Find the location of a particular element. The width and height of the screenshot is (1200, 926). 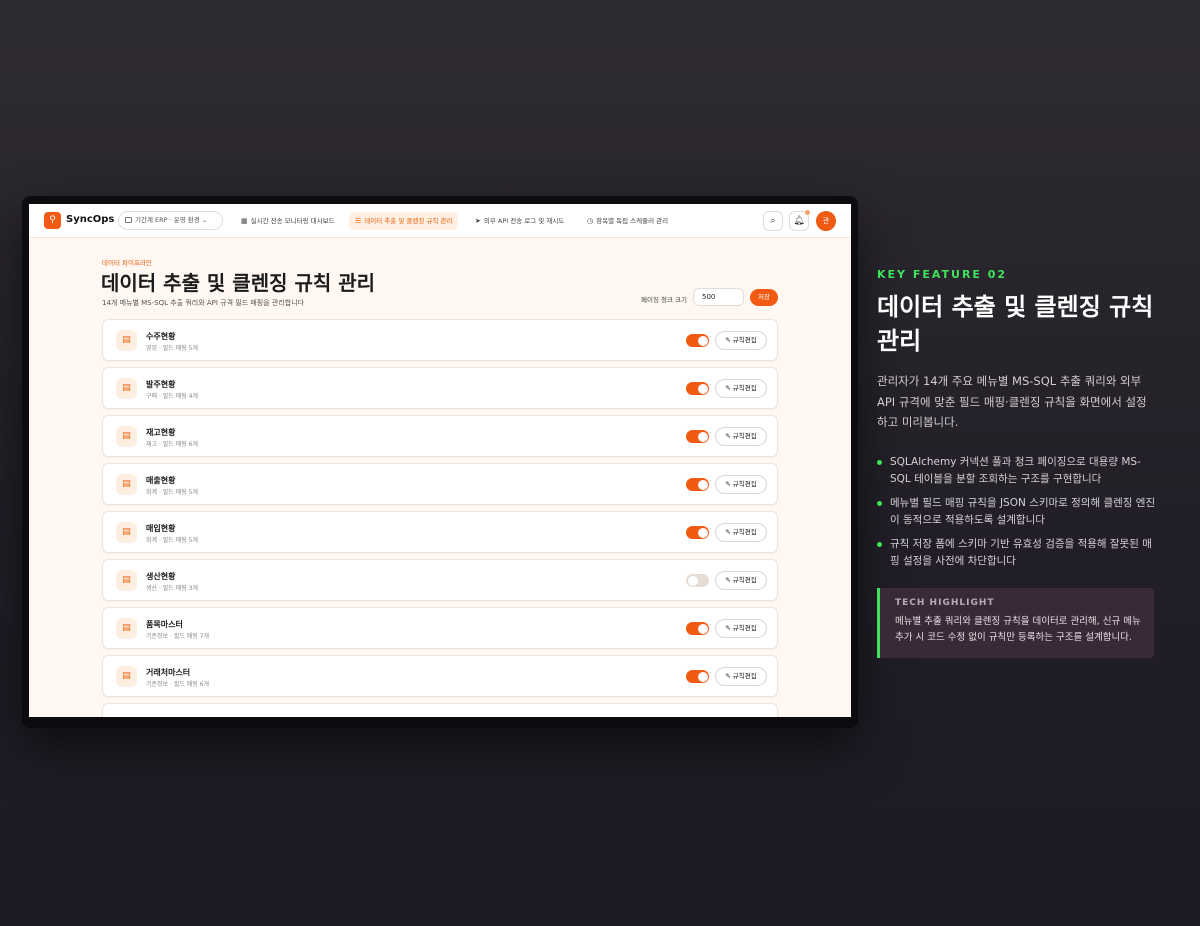

rule-name: 재고현황 is located at coordinates (161, 432).